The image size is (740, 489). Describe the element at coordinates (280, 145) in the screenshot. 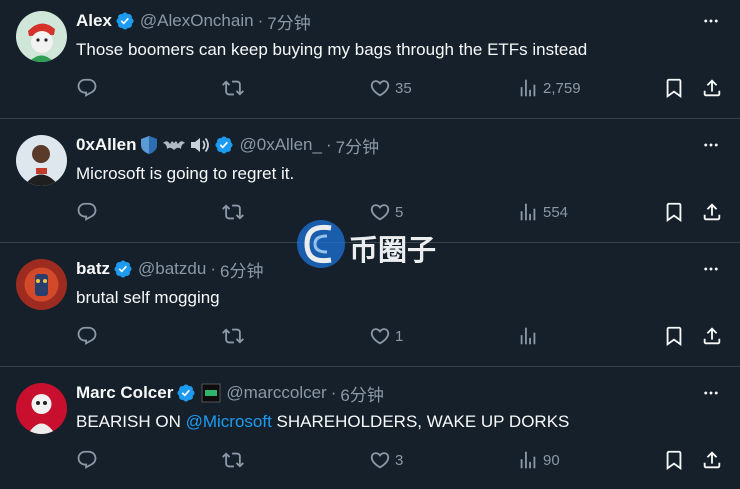

I see `user-handle: @0xAllen_` at that location.